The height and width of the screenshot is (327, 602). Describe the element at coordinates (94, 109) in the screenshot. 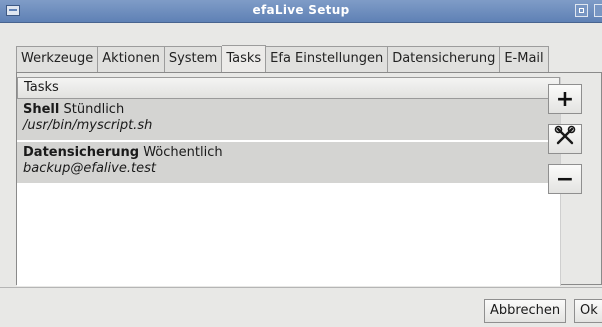

I see `task-interval: Stündlich` at that location.